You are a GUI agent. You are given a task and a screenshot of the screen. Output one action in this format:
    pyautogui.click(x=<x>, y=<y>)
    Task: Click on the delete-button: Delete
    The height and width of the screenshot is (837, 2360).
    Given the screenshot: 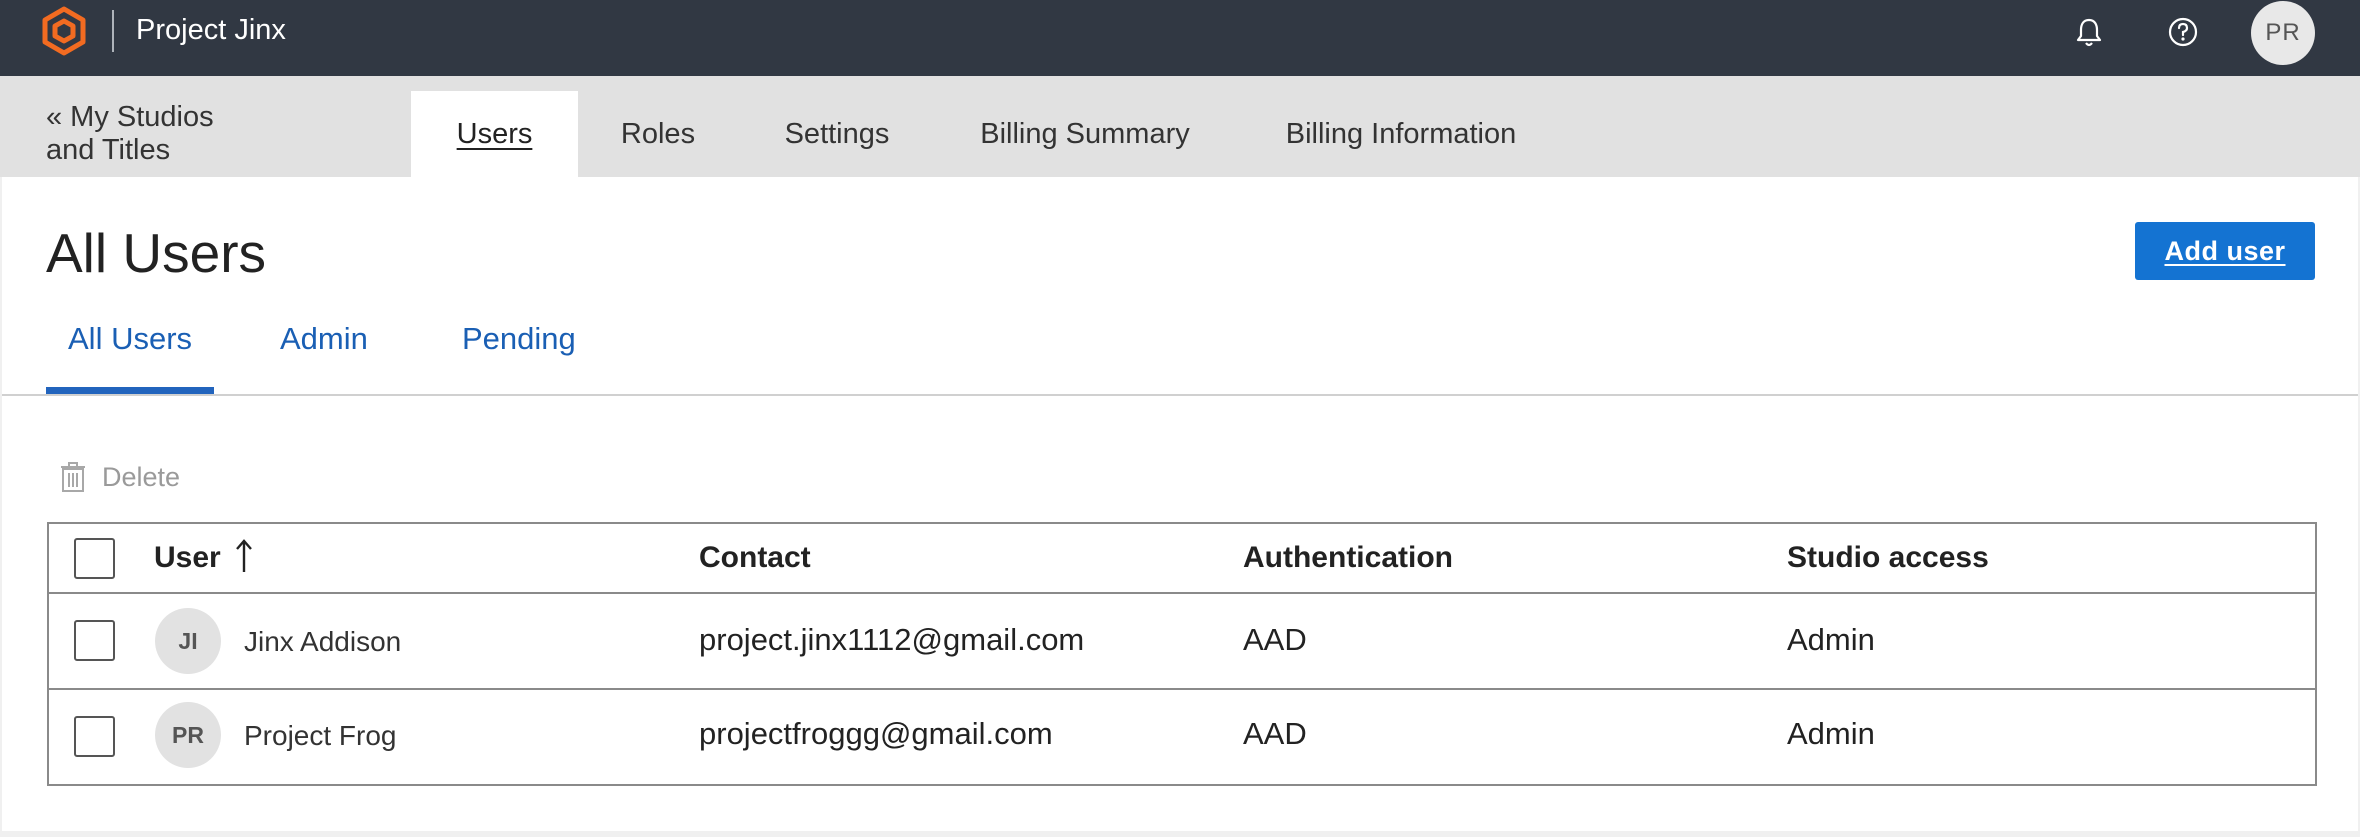 What is the action you would take?
    pyautogui.click(x=120, y=477)
    